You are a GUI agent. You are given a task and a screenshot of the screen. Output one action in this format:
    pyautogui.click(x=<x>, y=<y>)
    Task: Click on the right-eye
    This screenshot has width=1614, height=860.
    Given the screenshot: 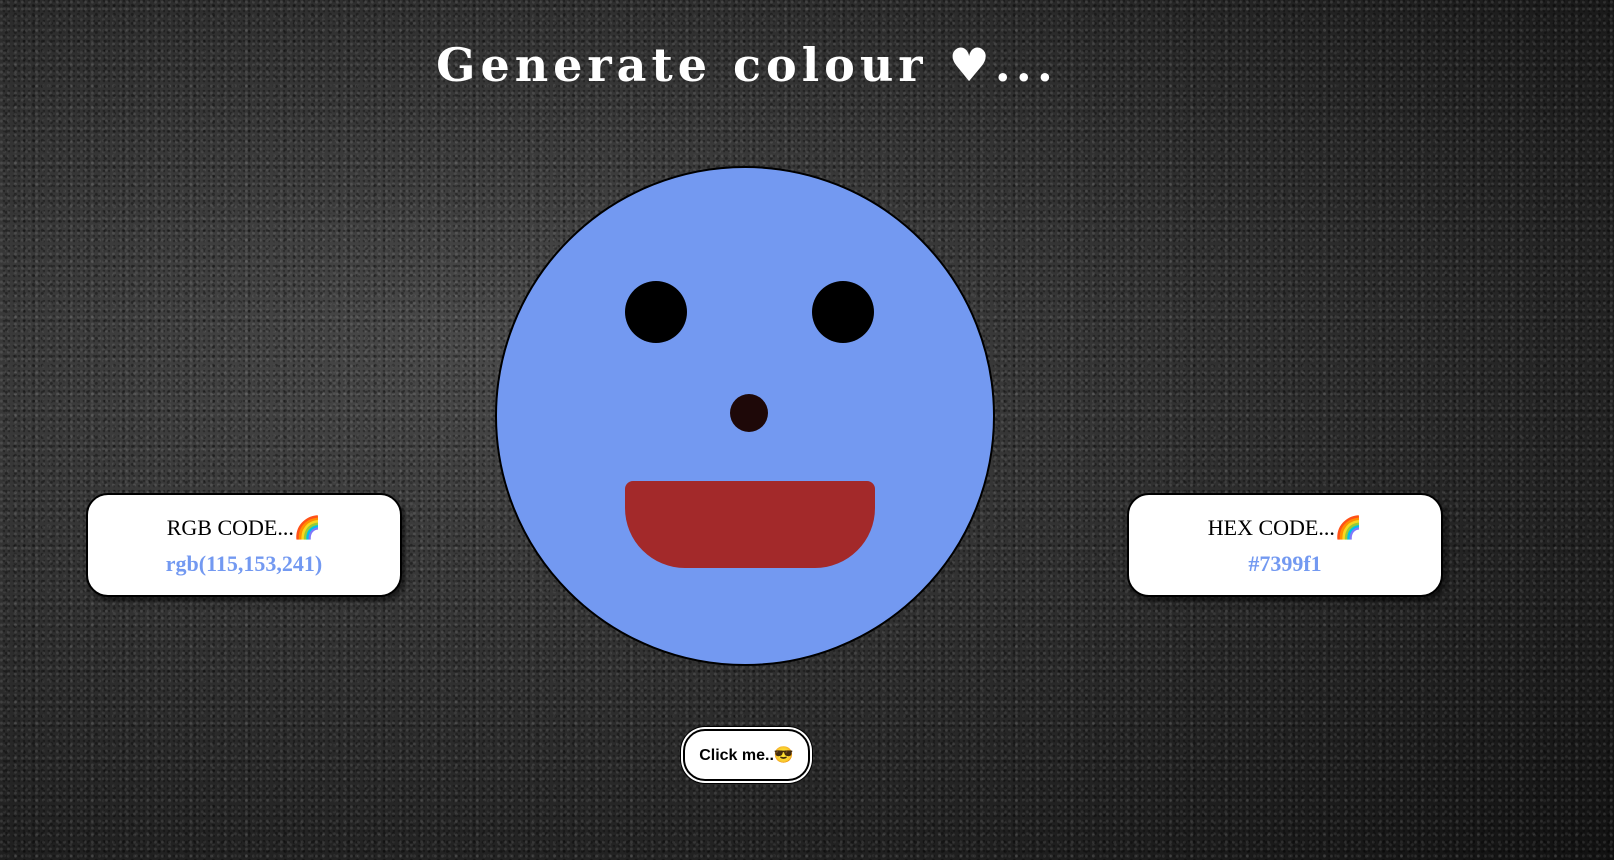 What is the action you would take?
    pyautogui.click(x=843, y=312)
    